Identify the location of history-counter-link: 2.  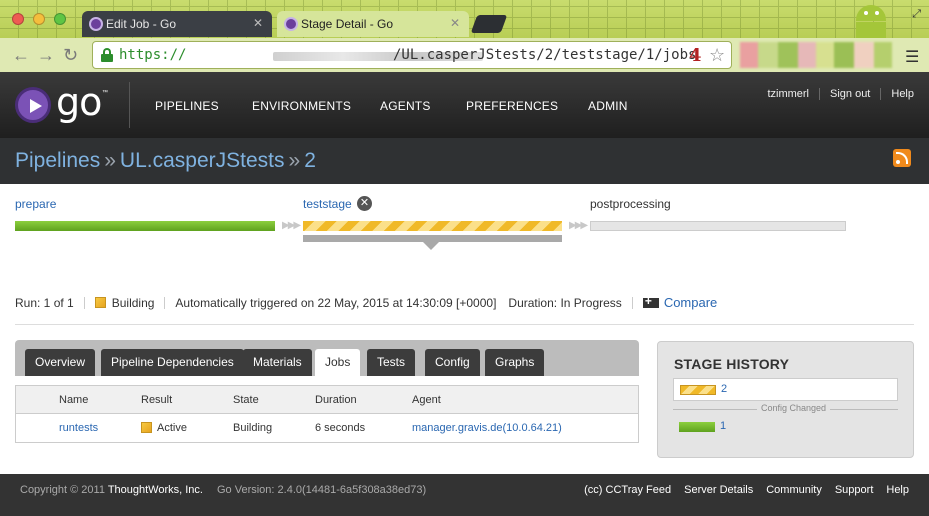
(724, 389).